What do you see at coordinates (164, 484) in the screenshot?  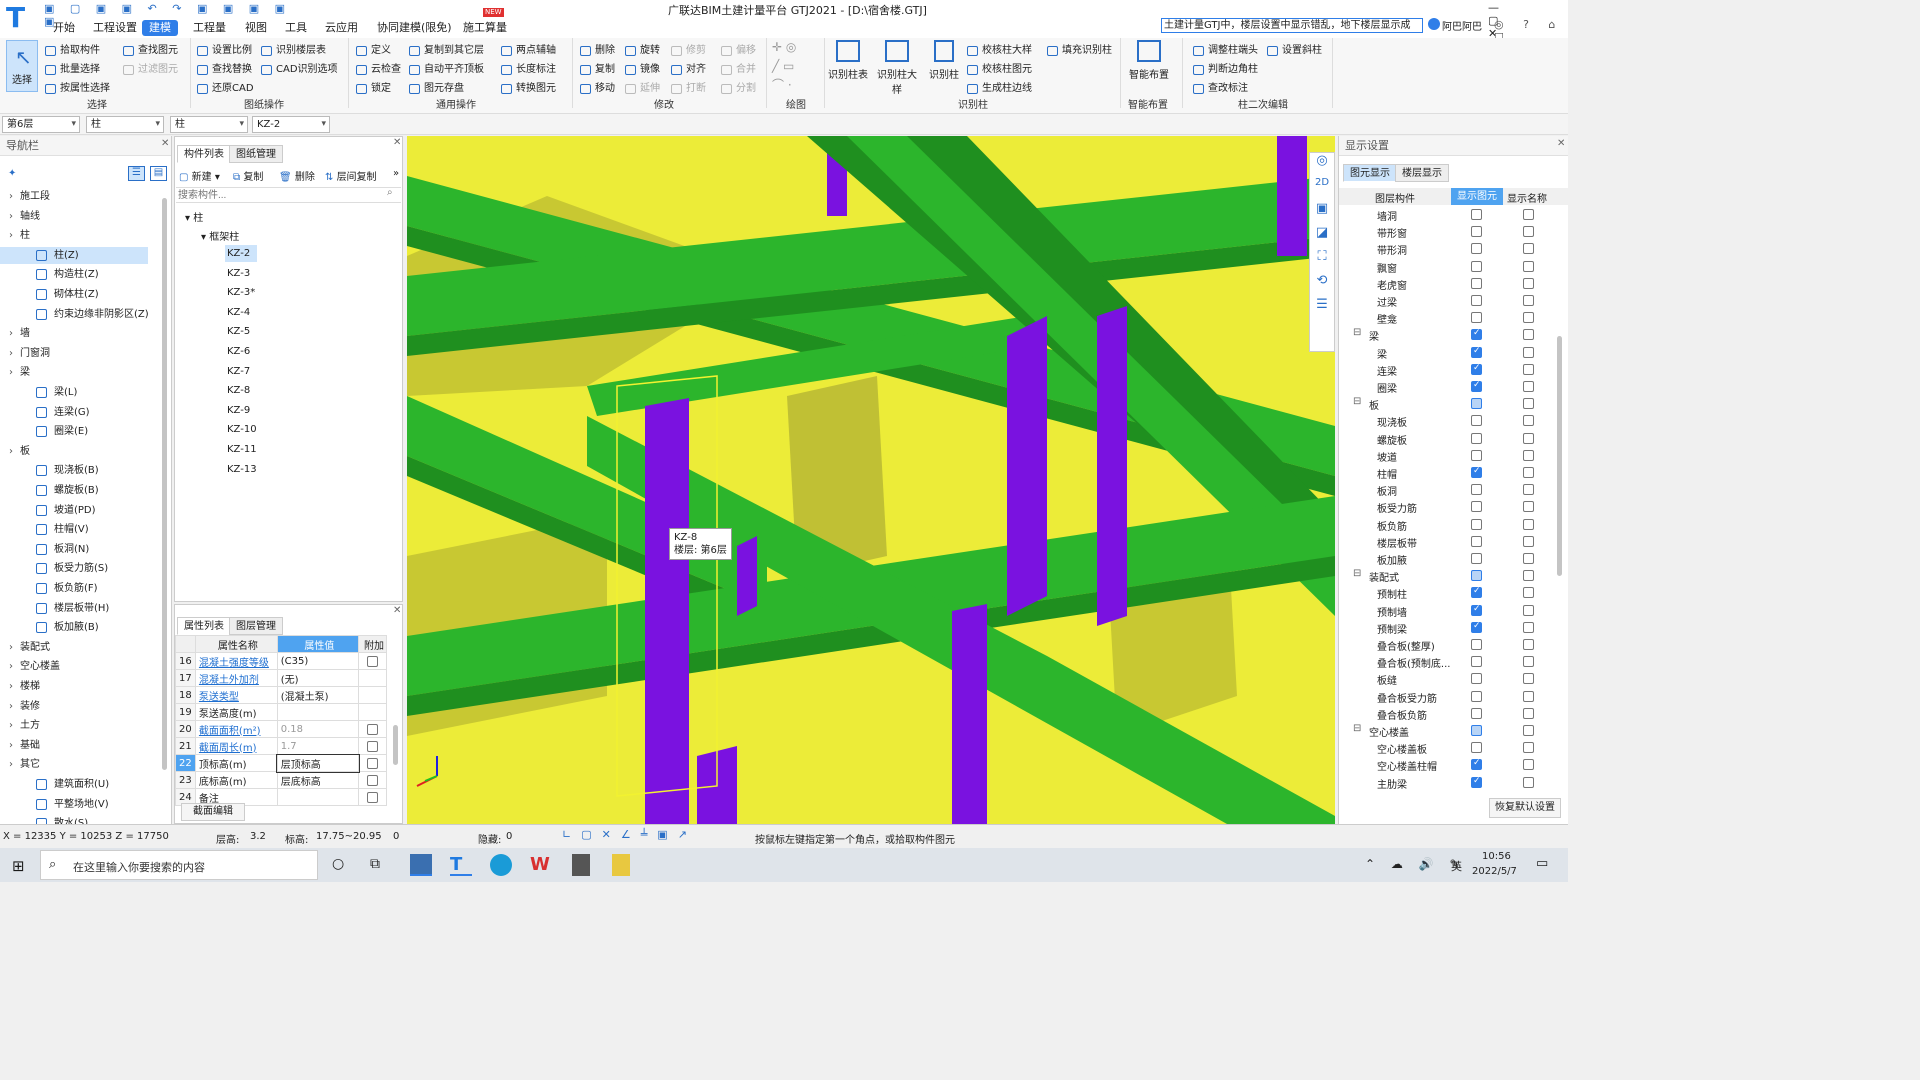 I see `nav-scrollbar` at bounding box center [164, 484].